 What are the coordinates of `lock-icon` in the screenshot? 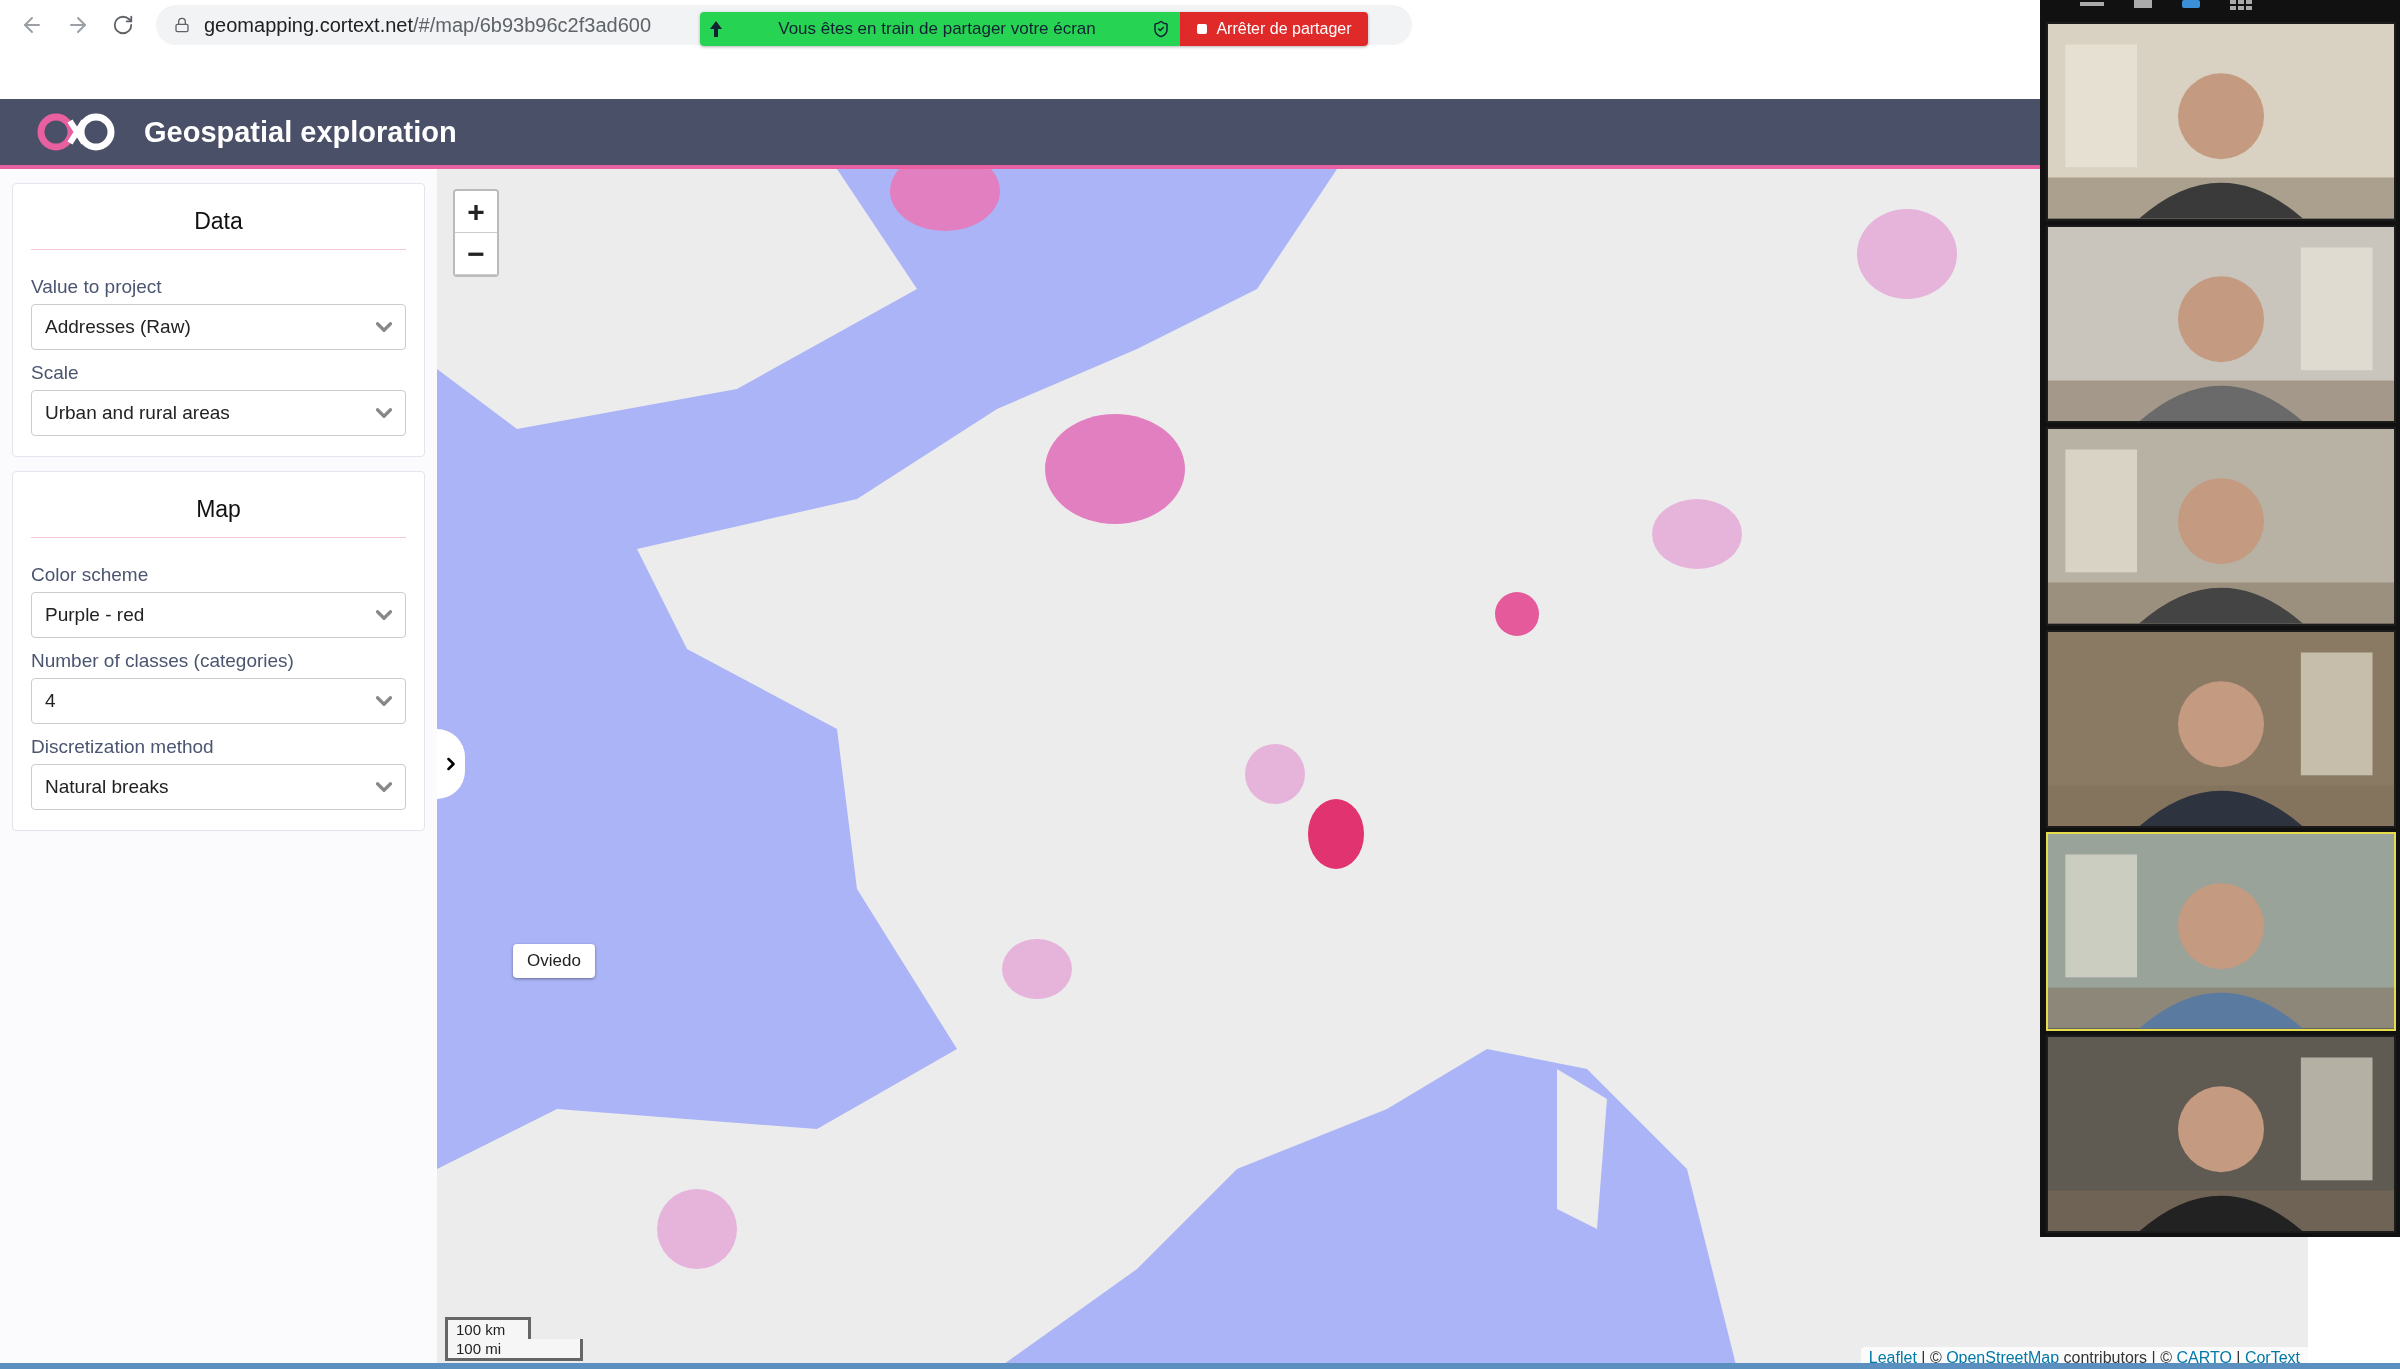 It's located at (182, 25).